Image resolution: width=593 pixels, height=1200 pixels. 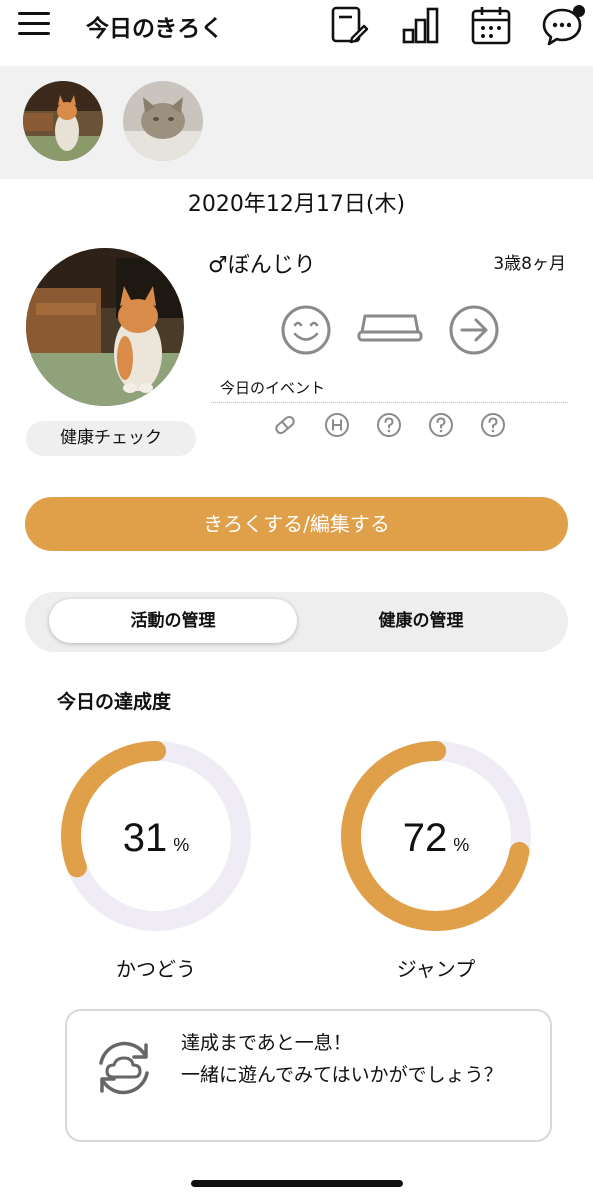 I want to click on advice-card: 達成まであと一息！ 一緒に遊んでみてはいかがでしょう？, so click(x=308, y=1075).